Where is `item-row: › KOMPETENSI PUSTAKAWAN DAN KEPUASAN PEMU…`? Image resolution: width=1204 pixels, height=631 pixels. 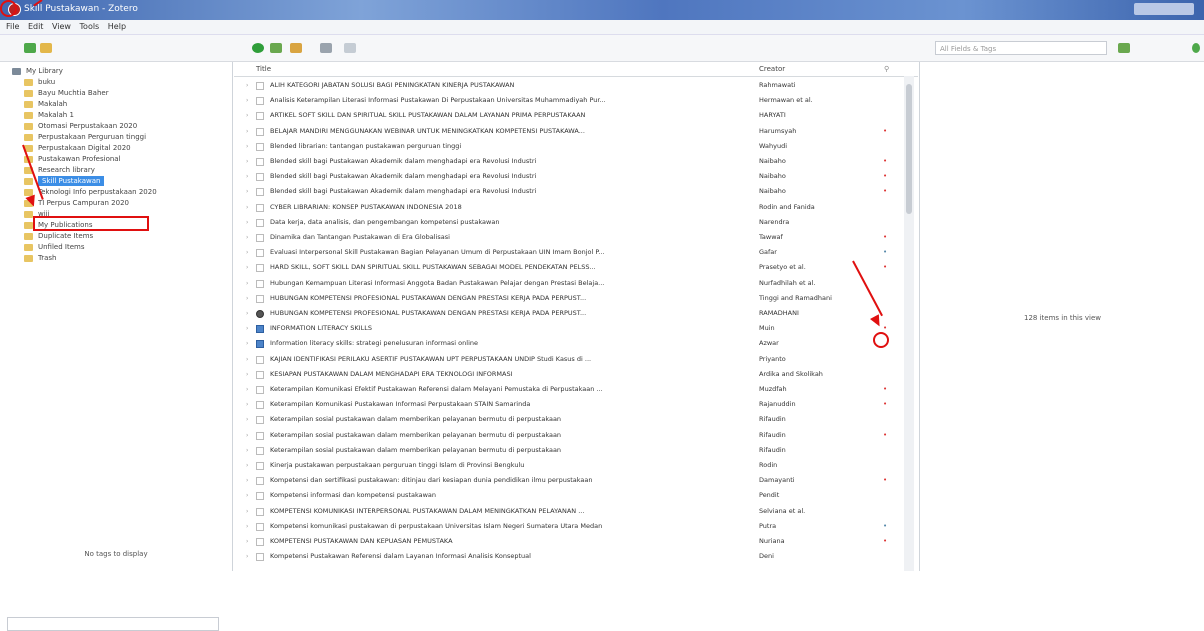
item-row: › KOMPETENSI PUSTAKAWAN DAN KEPUASAN PEMU… is located at coordinates (569, 541).